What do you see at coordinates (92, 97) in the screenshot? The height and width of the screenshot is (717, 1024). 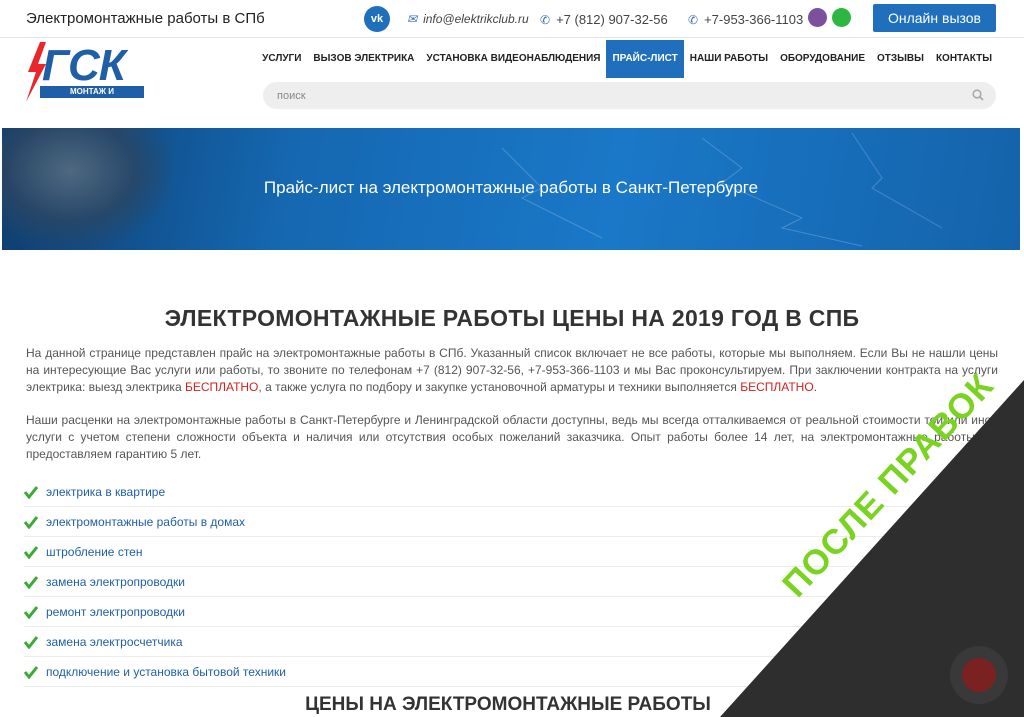 I see `logo-tagline: МОНТАЖ И ОБСЛУЖИВАНИЕ` at bounding box center [92, 97].